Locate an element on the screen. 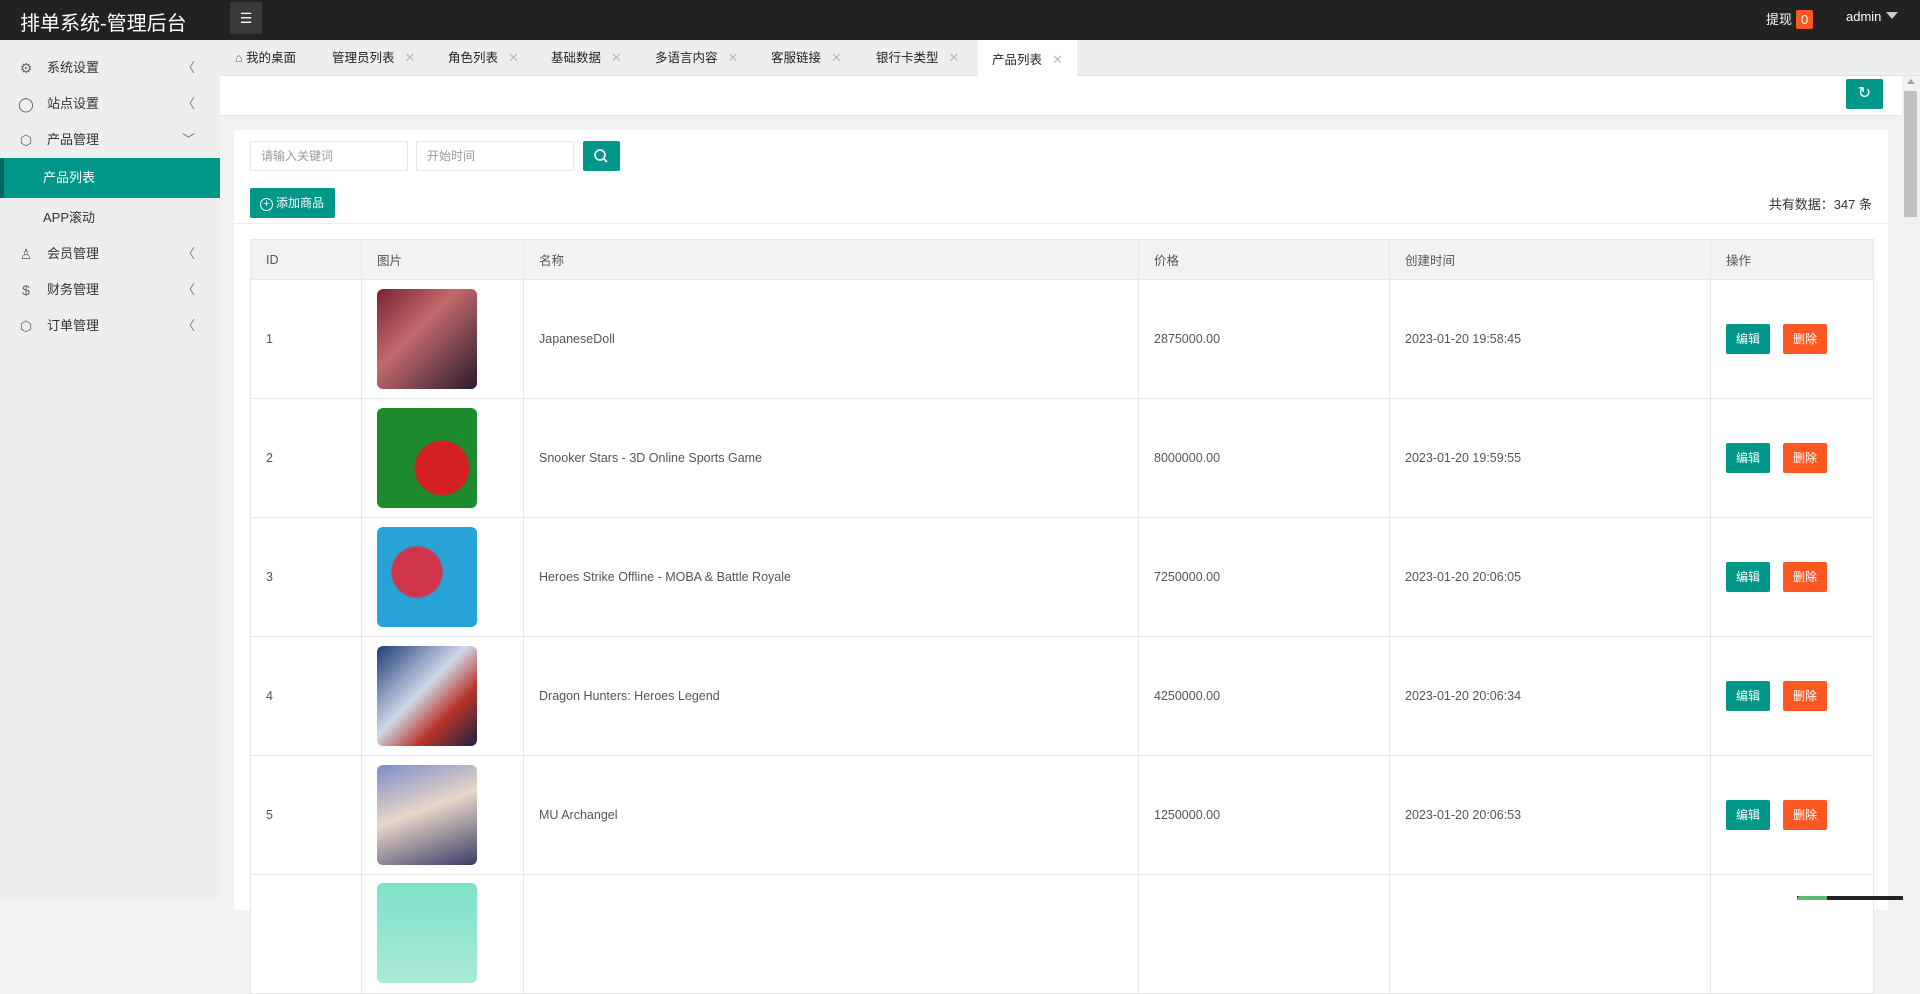  tab-my-desktop: ⌂ 我的桌面 is located at coordinates (265, 58).